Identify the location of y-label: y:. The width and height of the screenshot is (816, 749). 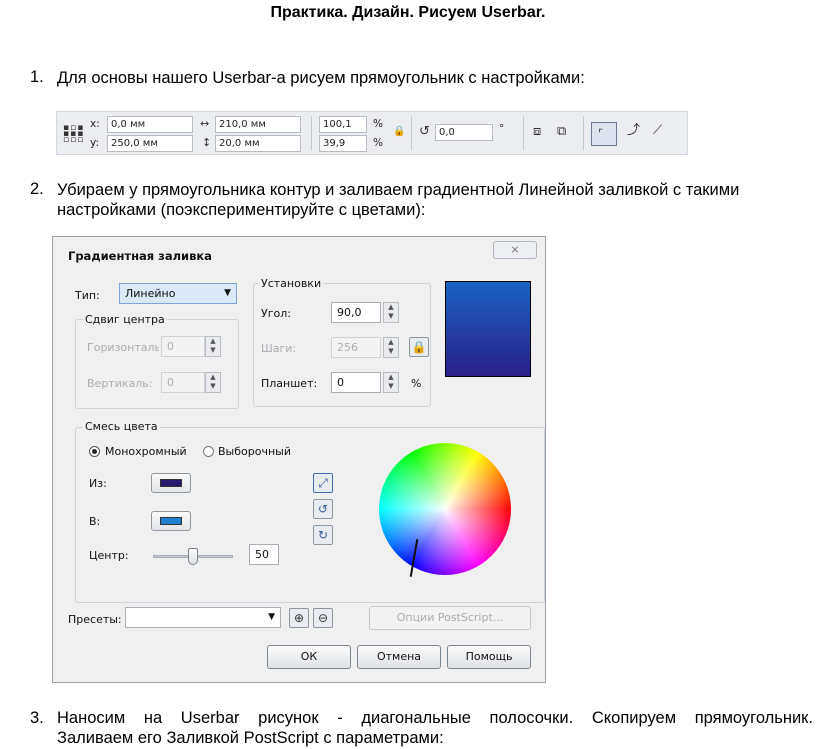
(94, 143).